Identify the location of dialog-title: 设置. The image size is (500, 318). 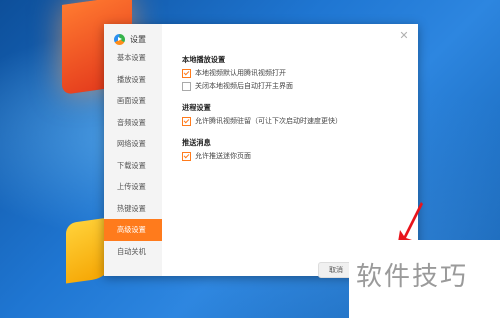
(138, 39).